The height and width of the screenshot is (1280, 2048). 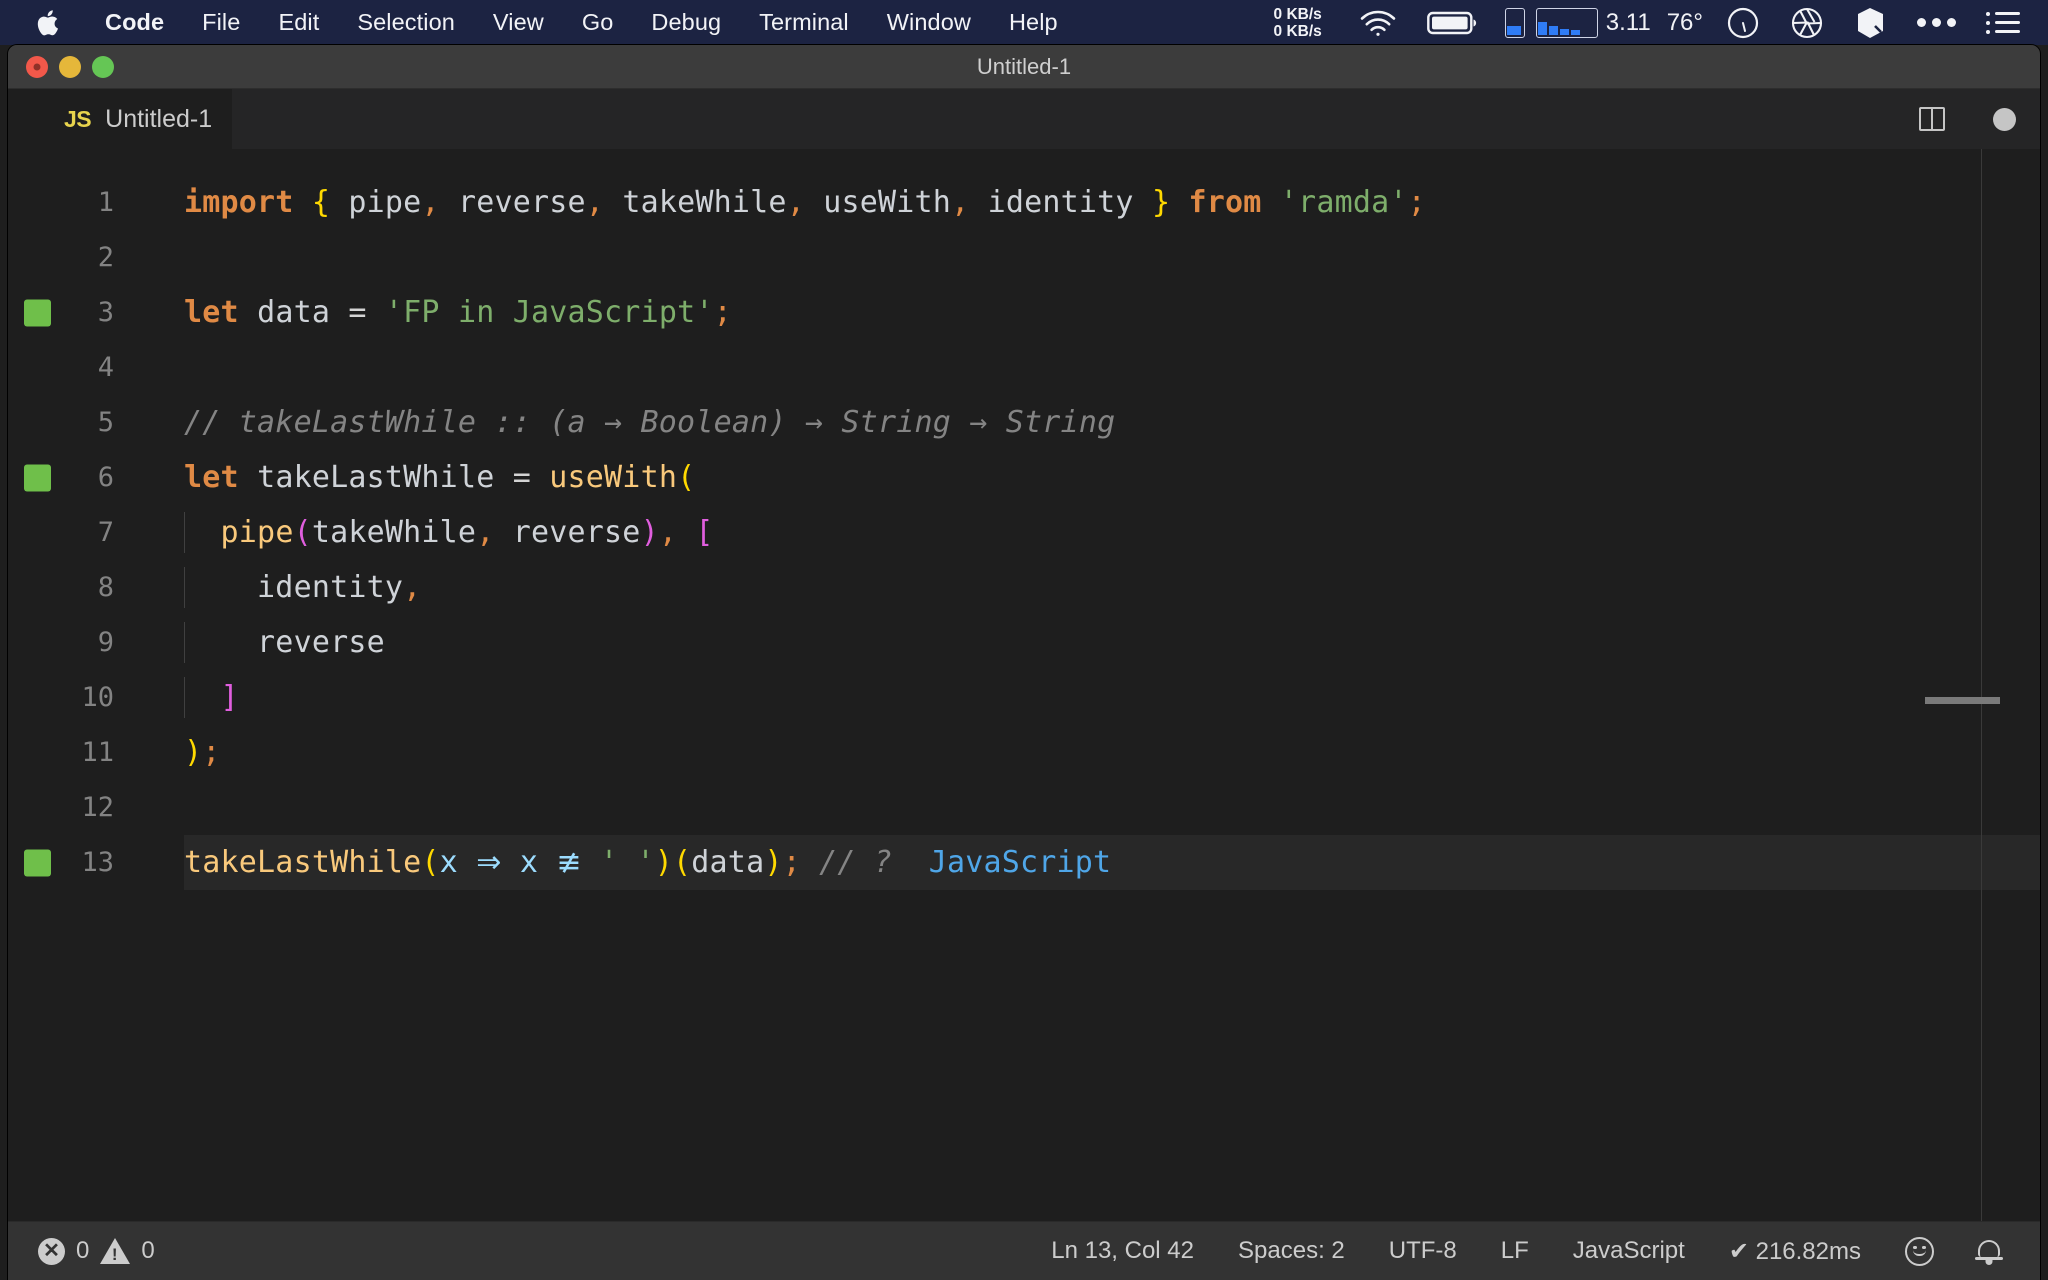 What do you see at coordinates (202, 752) in the screenshot?
I see `line-content: );` at bounding box center [202, 752].